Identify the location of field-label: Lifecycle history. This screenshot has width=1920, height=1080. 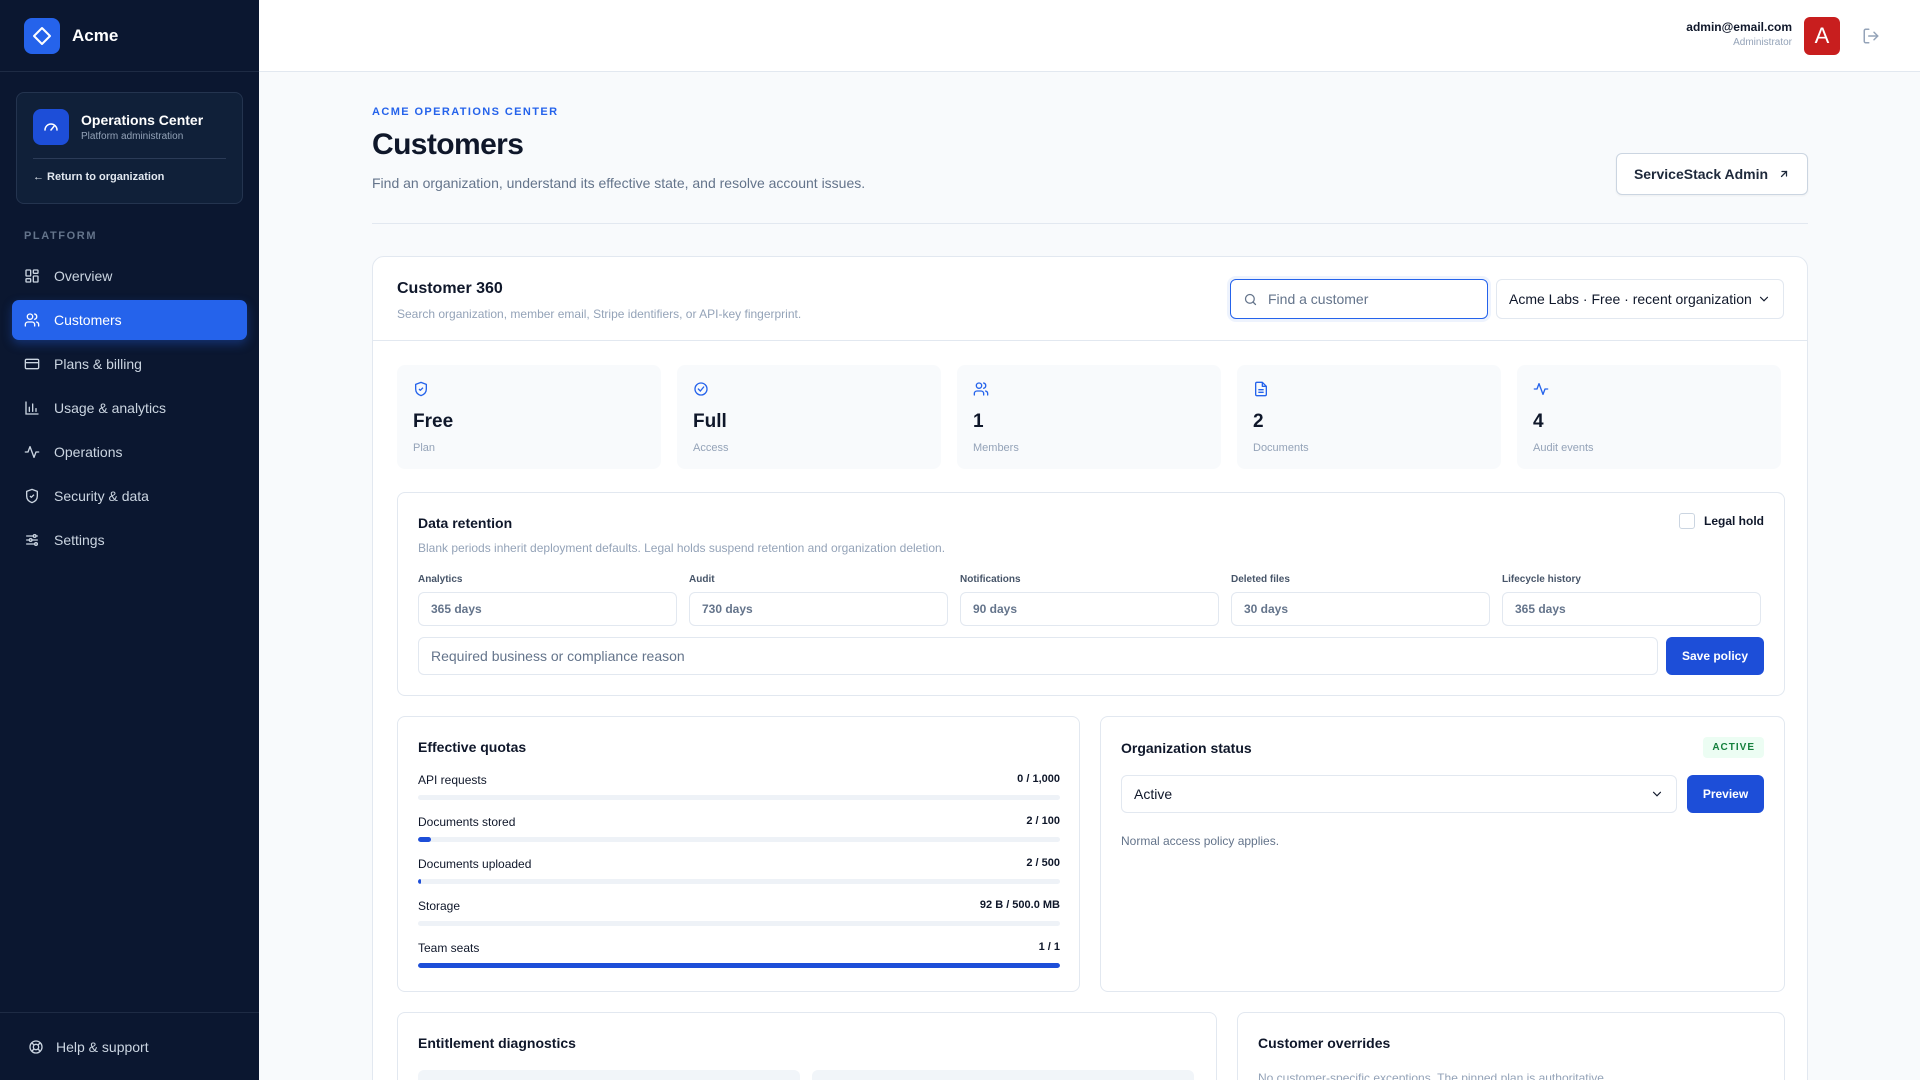
(1541, 579).